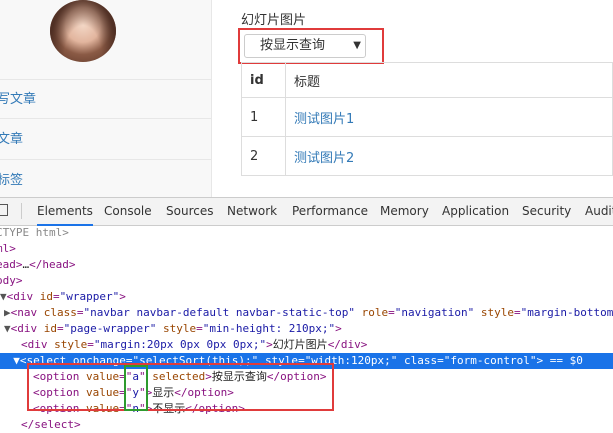 The height and width of the screenshot is (433, 613). Describe the element at coordinates (180, 387) in the screenshot. I see `highlight-box-options` at that location.